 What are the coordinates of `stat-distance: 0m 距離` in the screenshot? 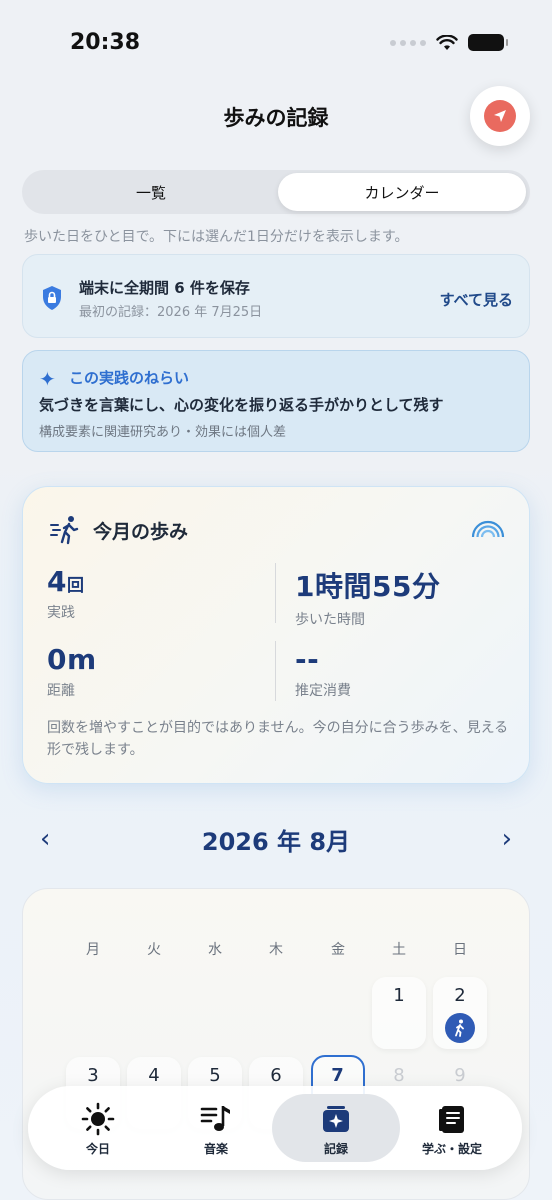 It's located at (72, 671).